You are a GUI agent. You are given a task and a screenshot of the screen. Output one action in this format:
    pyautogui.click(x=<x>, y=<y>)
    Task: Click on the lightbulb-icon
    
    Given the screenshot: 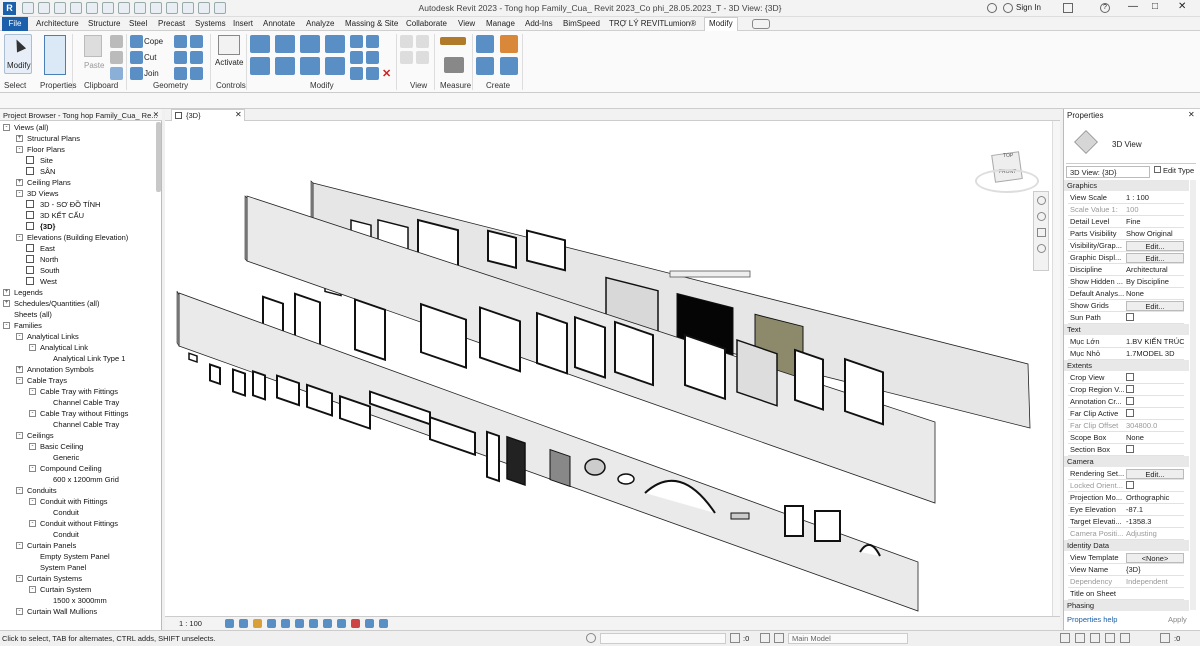 What is the action you would take?
    pyautogui.click(x=406, y=41)
    